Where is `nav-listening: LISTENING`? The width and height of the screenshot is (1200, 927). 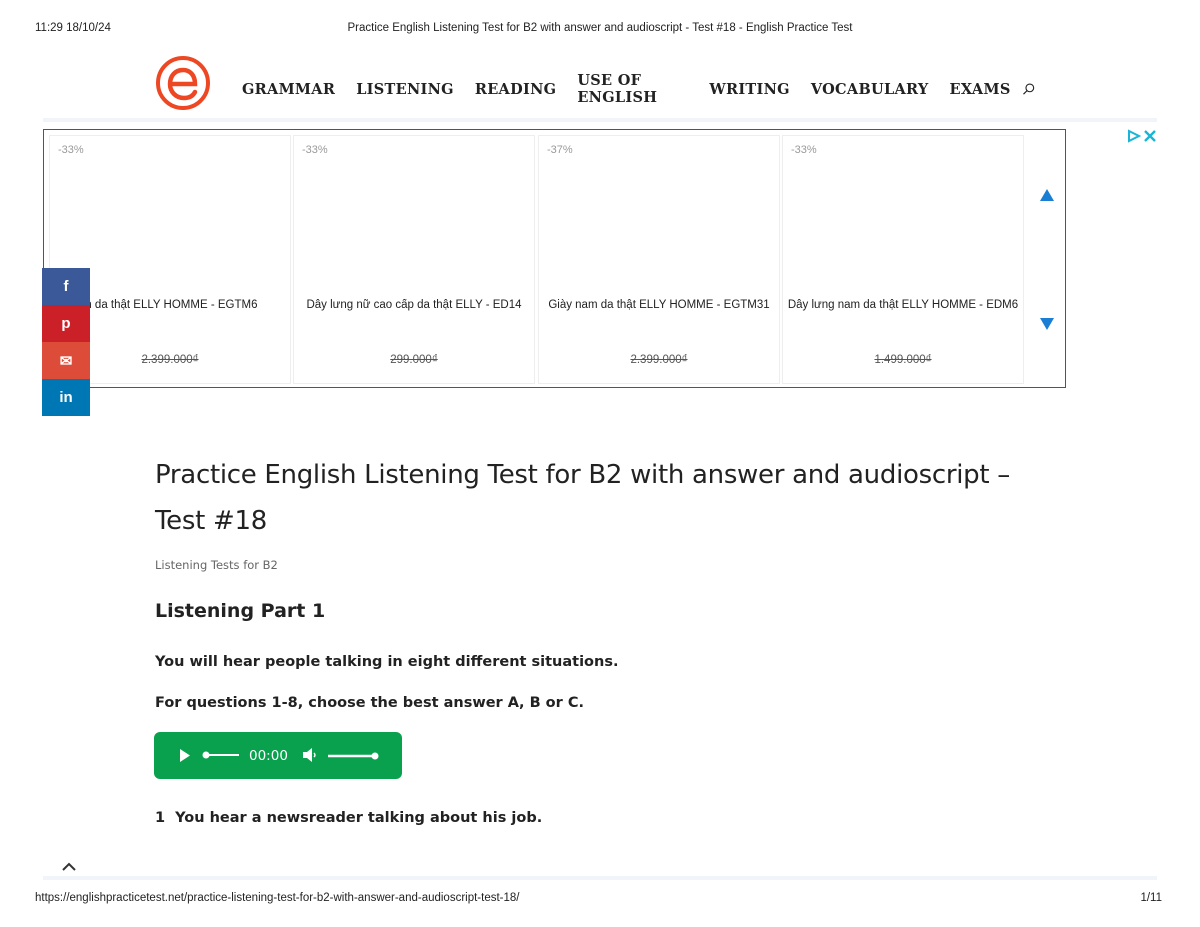
nav-listening: LISTENING is located at coordinates (405, 89).